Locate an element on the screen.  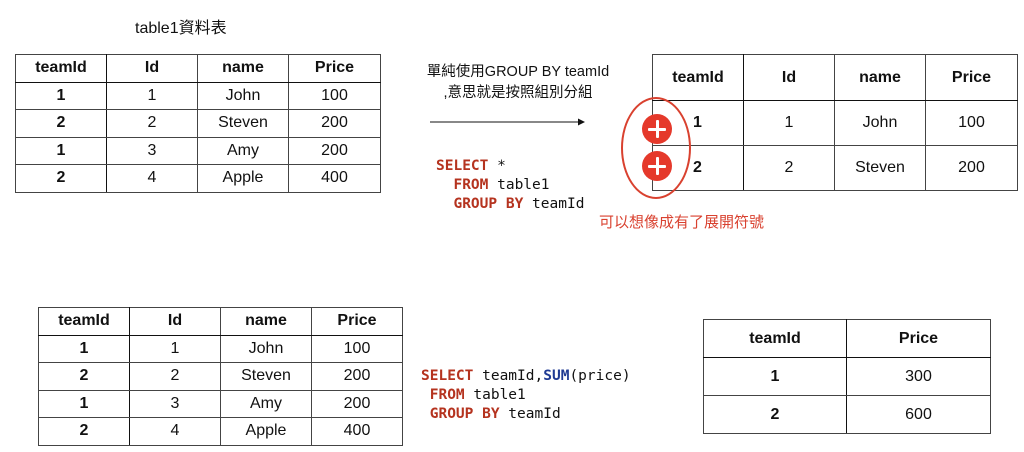
note-line-1: 單純使用GROUP BY teamId is located at coordinates (518, 72).